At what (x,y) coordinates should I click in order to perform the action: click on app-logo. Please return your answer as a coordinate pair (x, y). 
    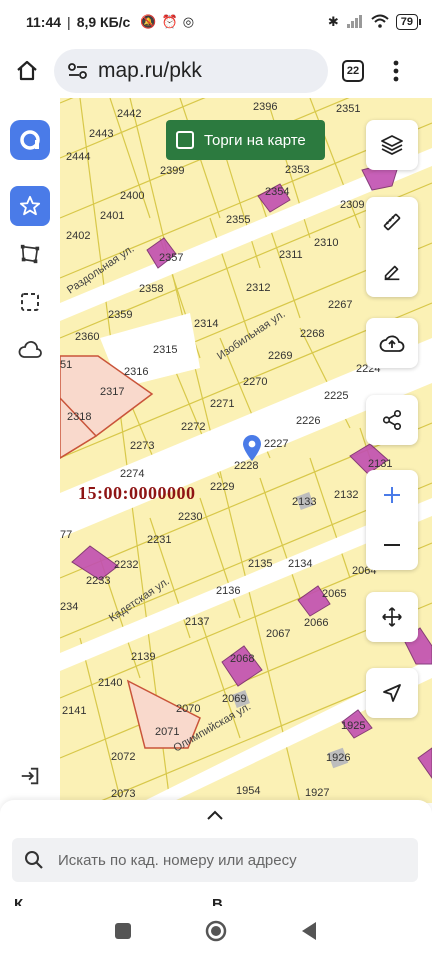
    Looking at the image, I should click on (30, 140).